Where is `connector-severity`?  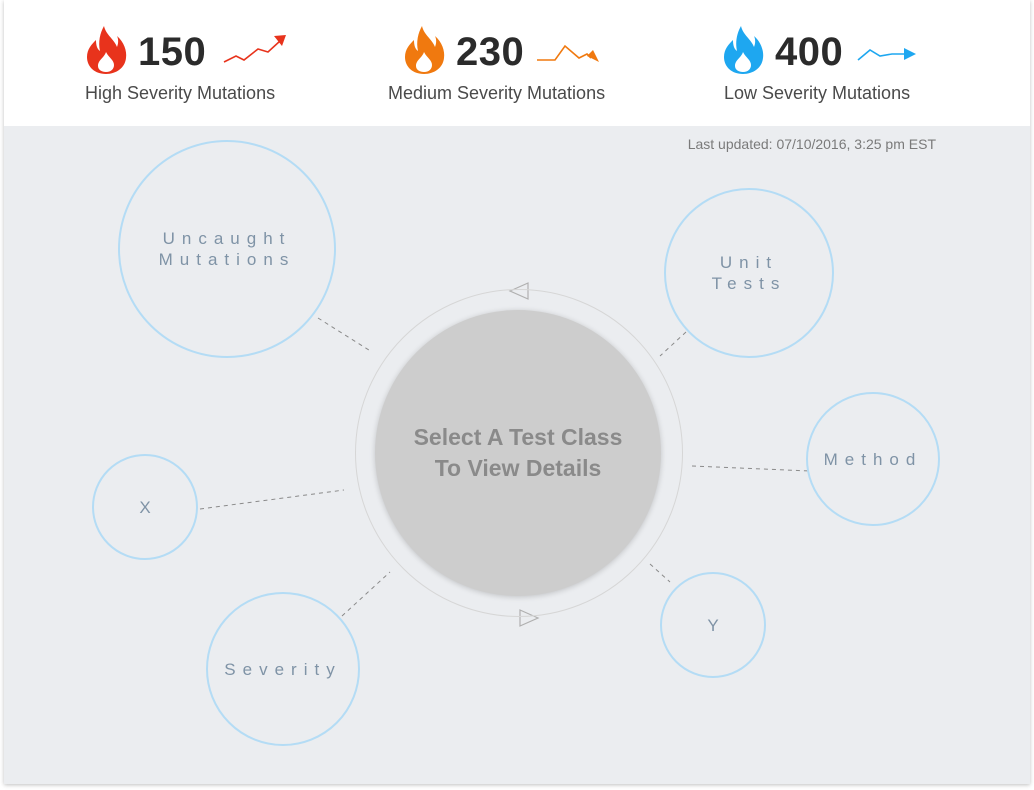 connector-severity is located at coordinates (366, 594).